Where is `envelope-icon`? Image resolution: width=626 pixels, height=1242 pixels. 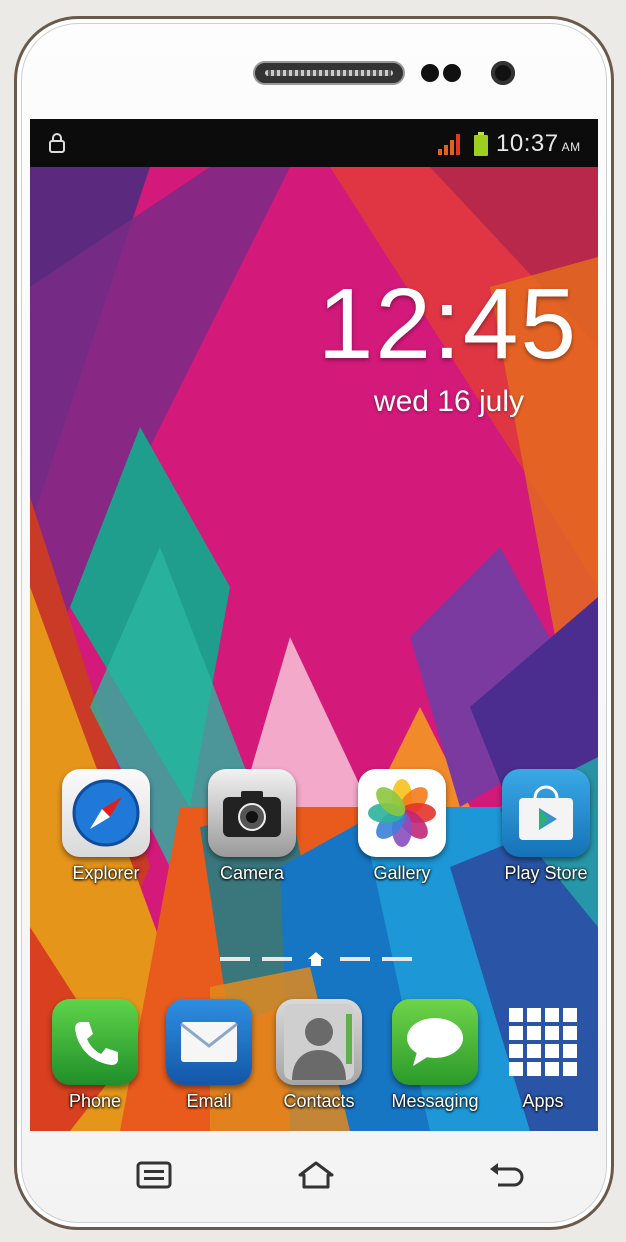
envelope-icon is located at coordinates (209, 1042).